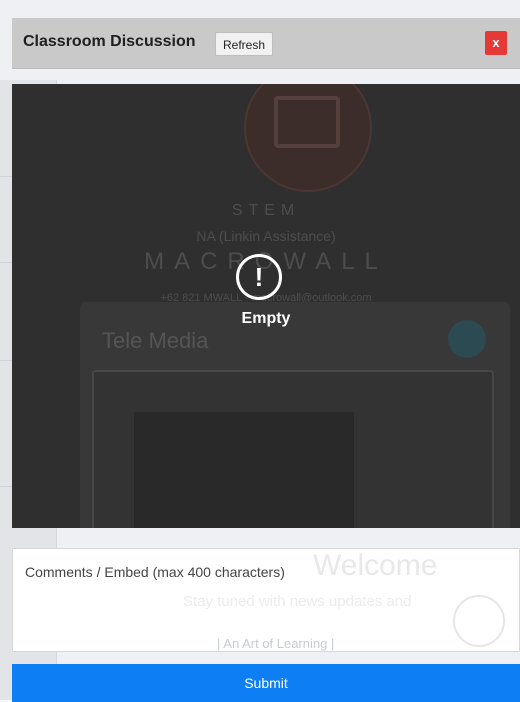 The width and height of the screenshot is (520, 702). Describe the element at coordinates (266, 210) in the screenshot. I see `ghost-heading: STEM` at that location.